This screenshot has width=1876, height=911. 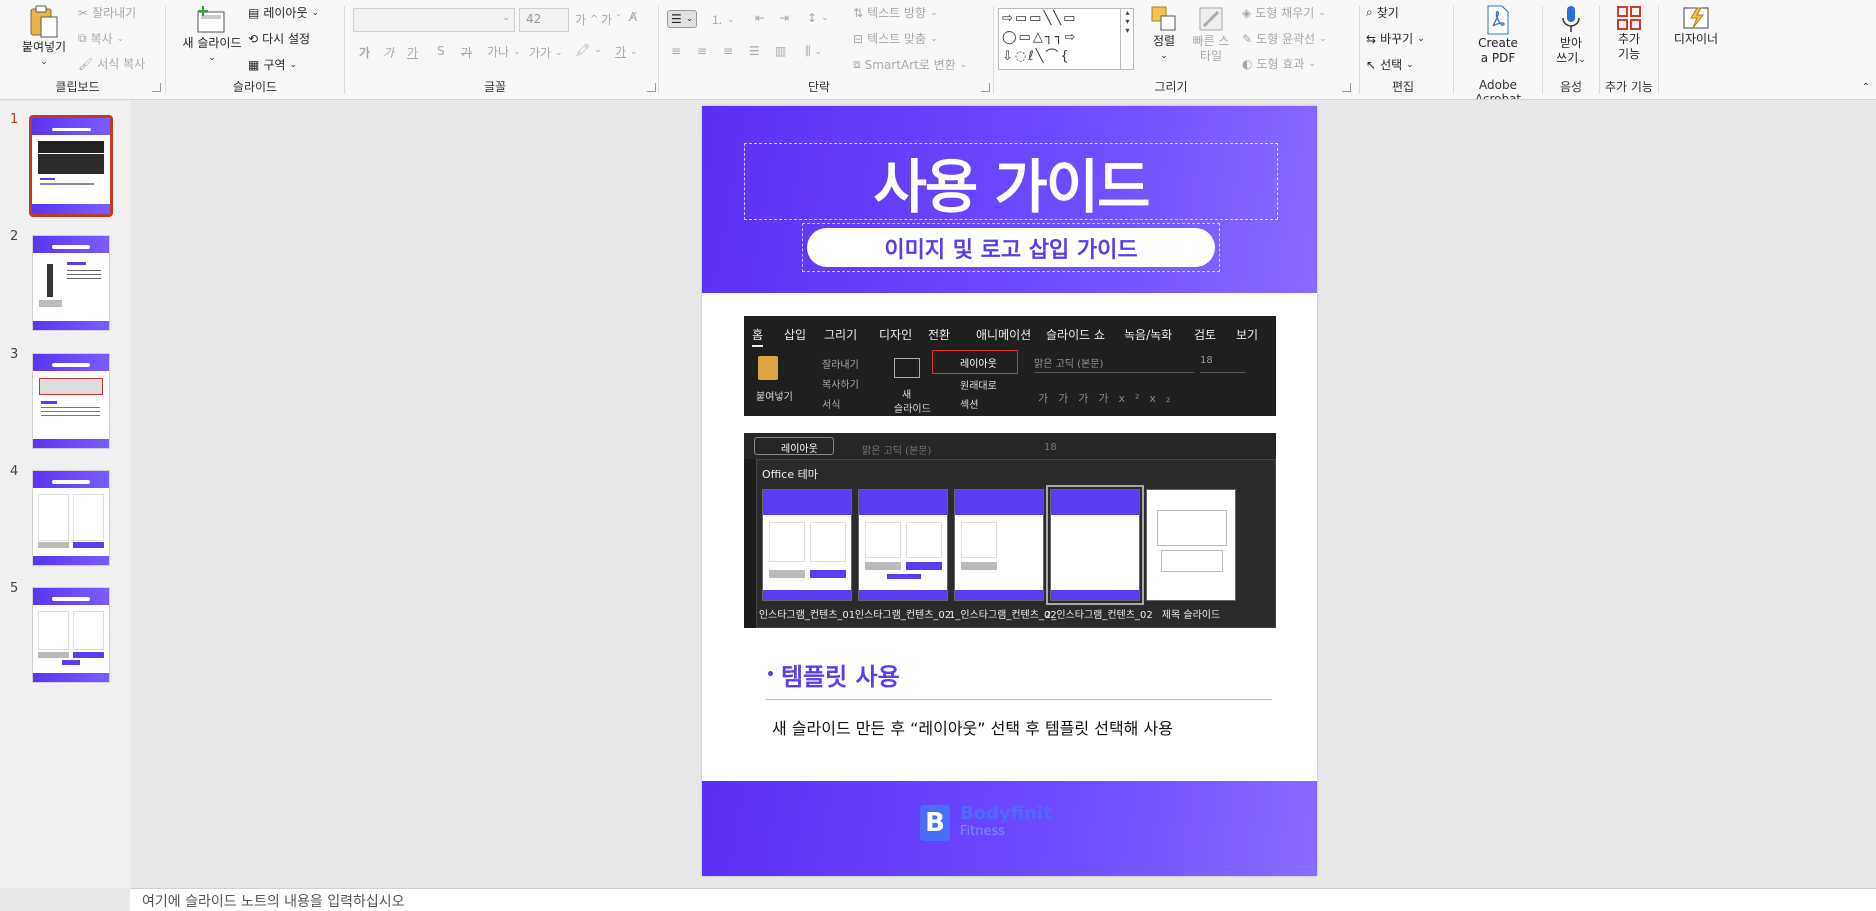 What do you see at coordinates (611, 19) in the screenshot?
I see `shrink-font-button: 가ˇ` at bounding box center [611, 19].